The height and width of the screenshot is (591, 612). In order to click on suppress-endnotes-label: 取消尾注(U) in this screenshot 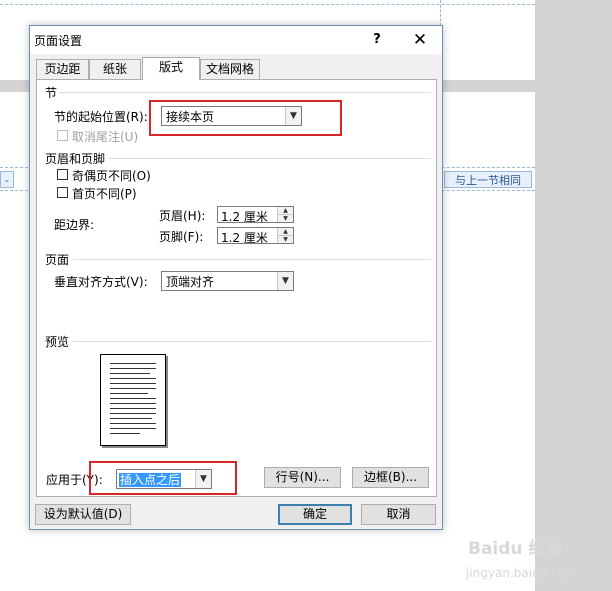, I will do `click(105, 137)`.